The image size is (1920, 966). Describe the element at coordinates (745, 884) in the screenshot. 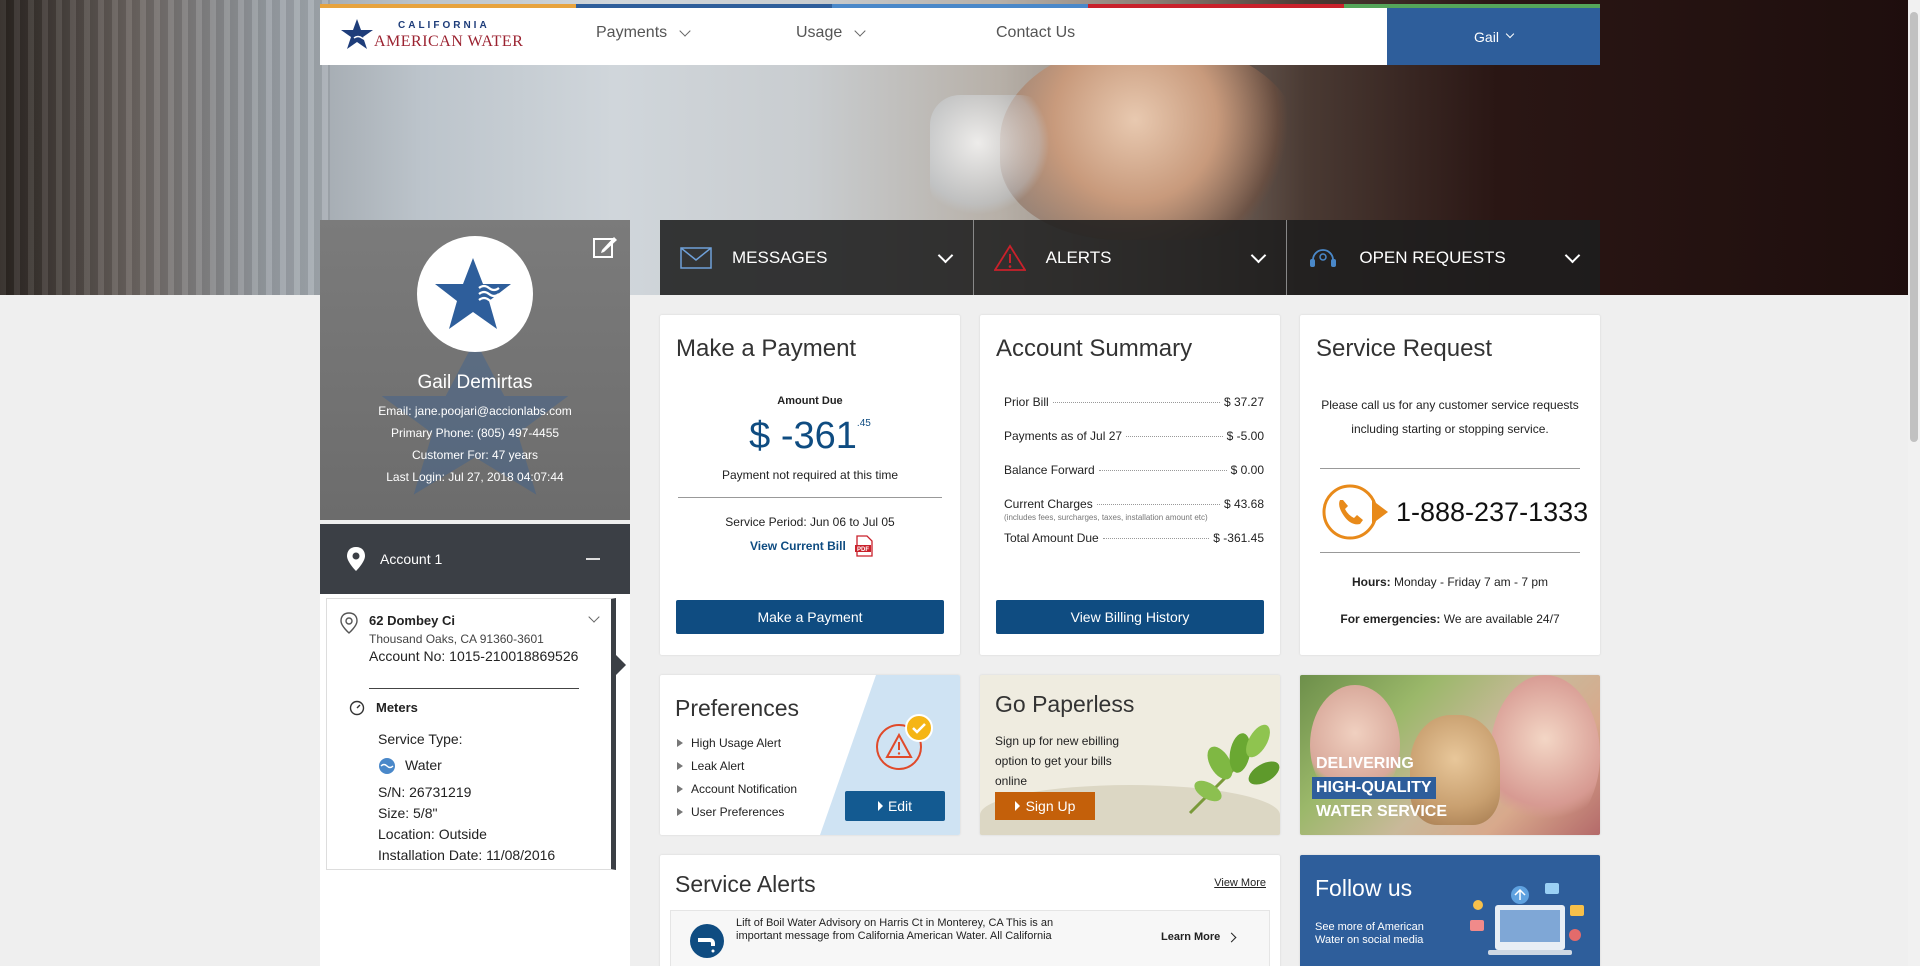

I see `service-alerts-title: Service Alerts` at that location.